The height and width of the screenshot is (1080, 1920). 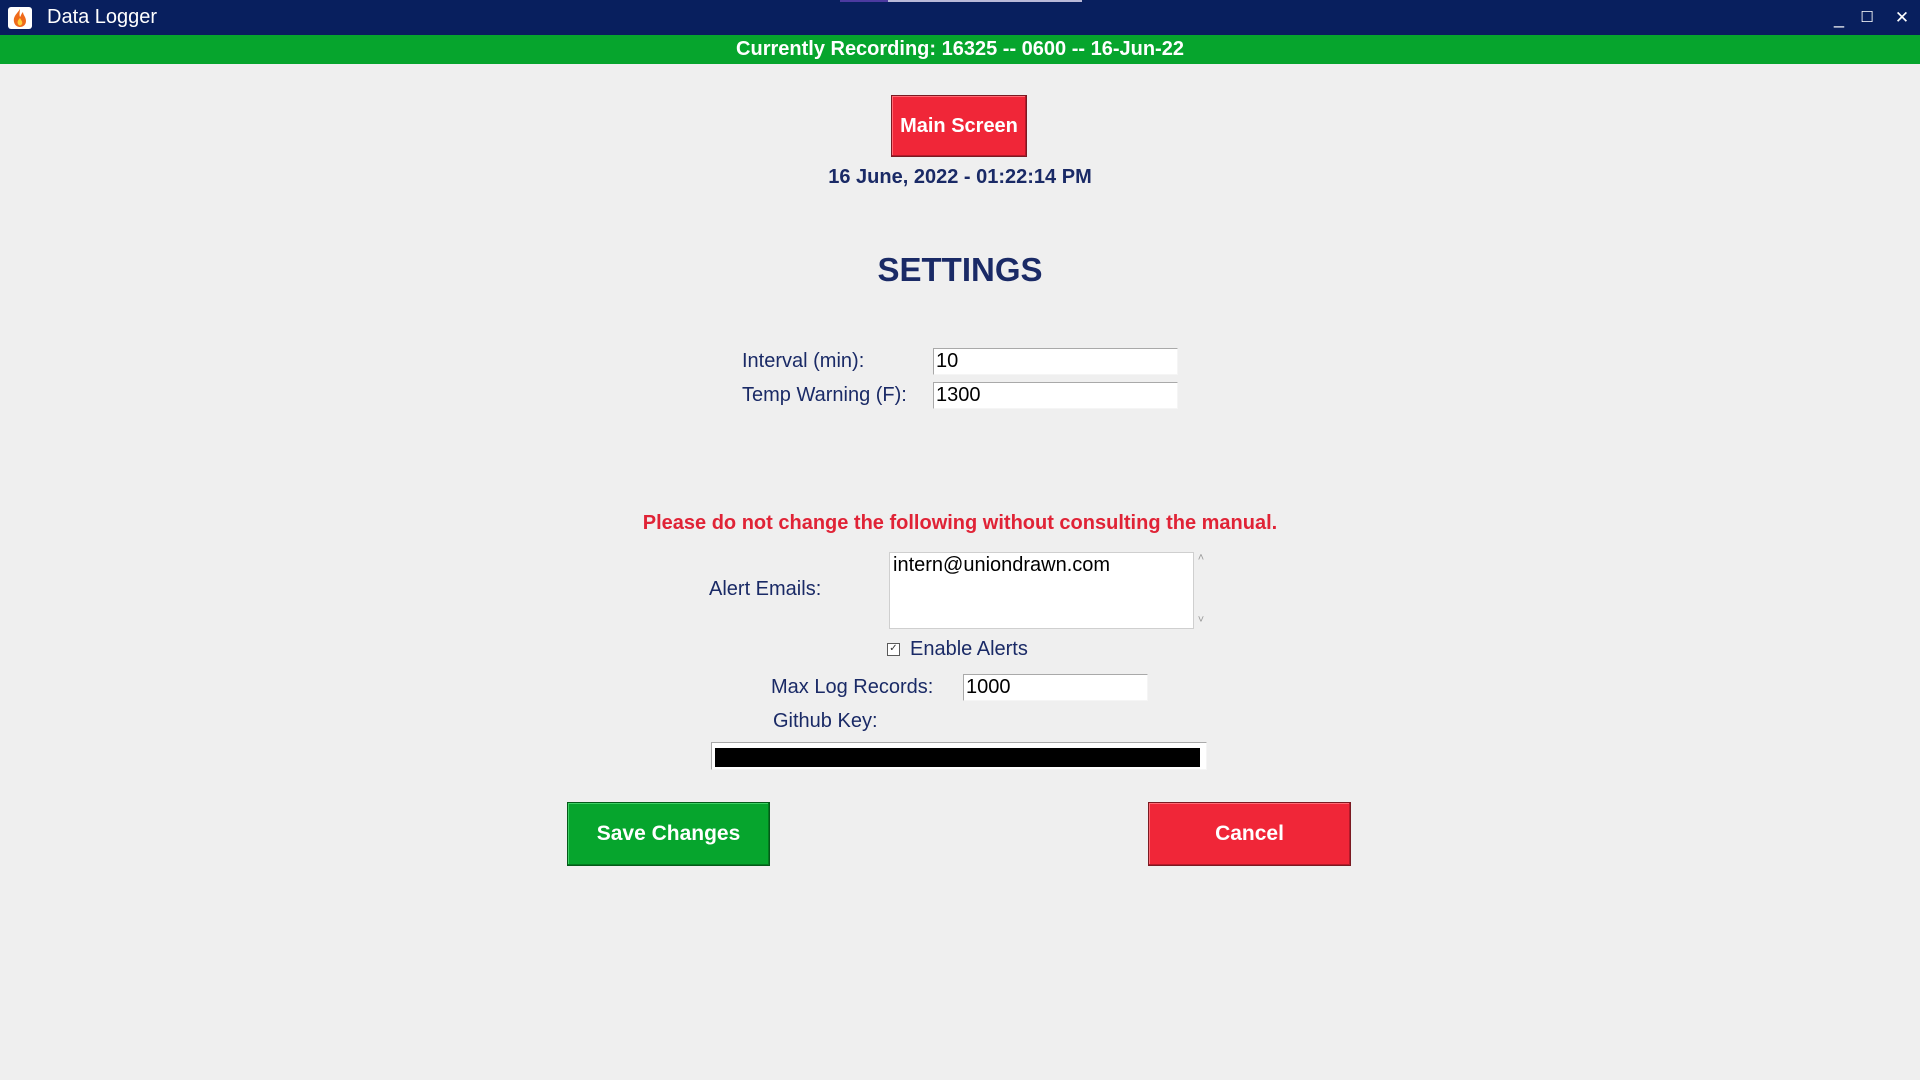 What do you see at coordinates (1867, 18) in the screenshot?
I see `maximize-button: ☐` at bounding box center [1867, 18].